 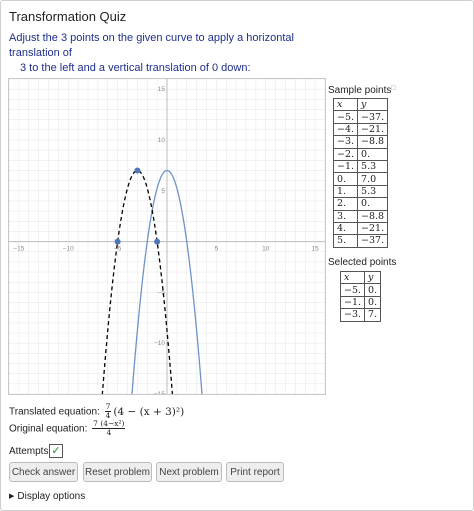 I want to click on cell-x: 0., so click(x=345, y=179).